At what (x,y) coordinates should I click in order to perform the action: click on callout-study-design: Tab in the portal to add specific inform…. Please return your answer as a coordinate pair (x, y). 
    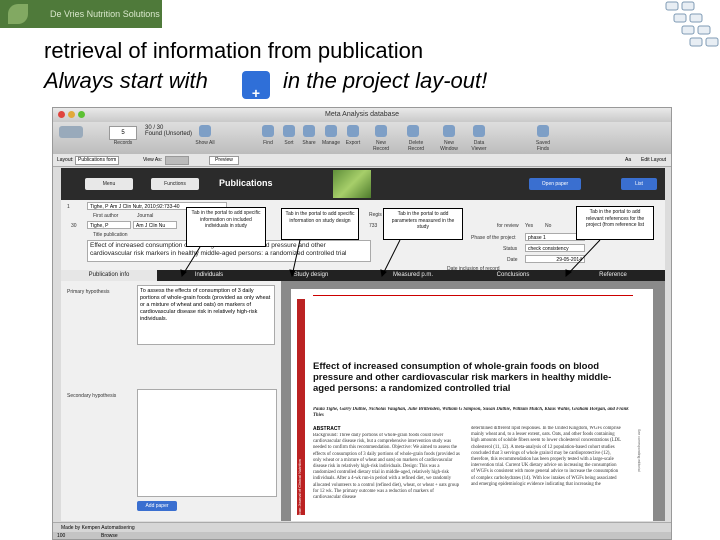
    Looking at the image, I should click on (320, 224).